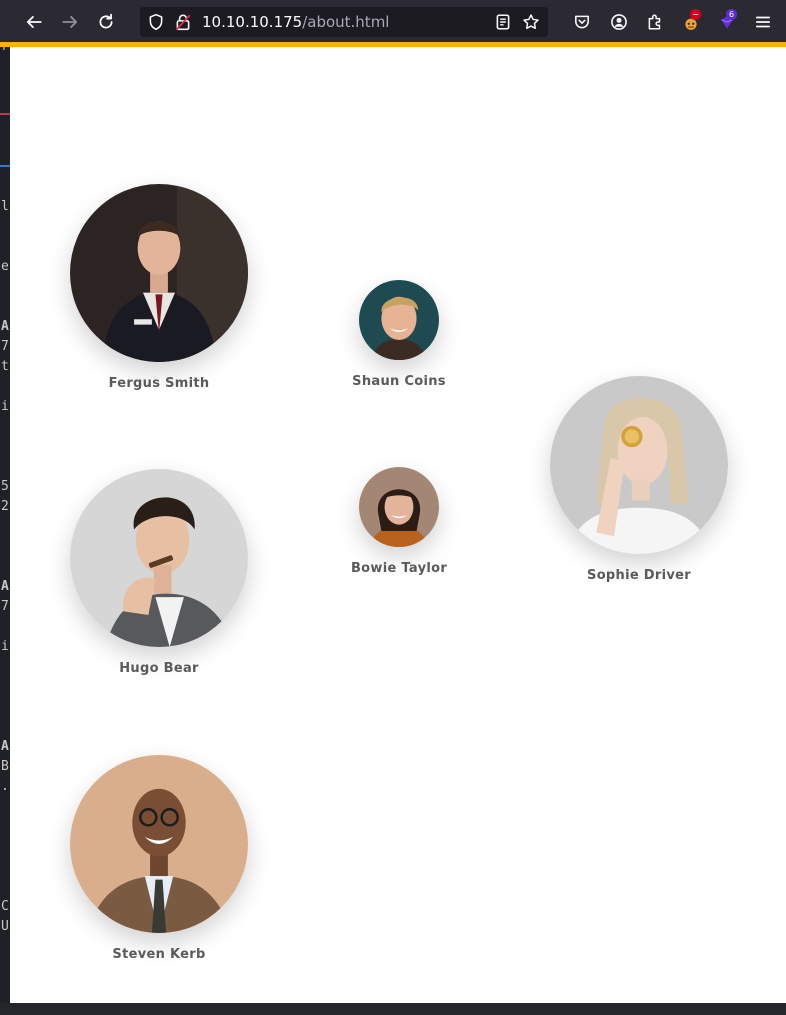 This screenshot has width=786, height=1015. What do you see at coordinates (5, 50) in the screenshot?
I see `terminal-text: r` at bounding box center [5, 50].